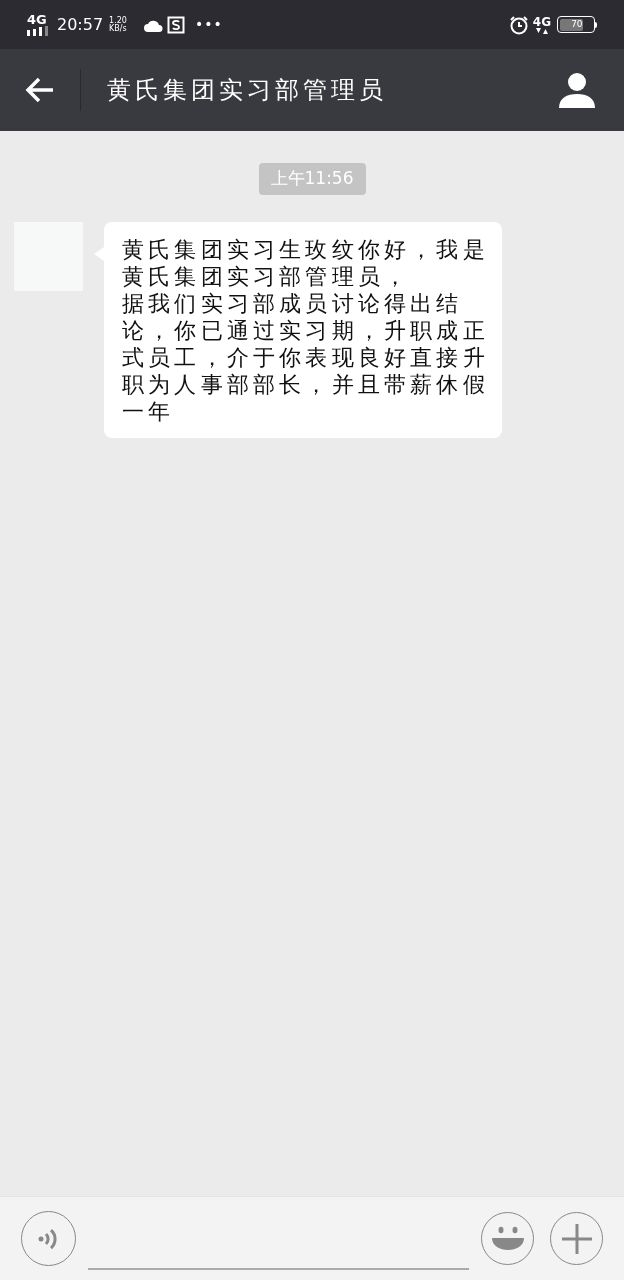 This screenshot has width=624, height=1280. What do you see at coordinates (175, 24) in the screenshot?
I see `s-square-icon` at bounding box center [175, 24].